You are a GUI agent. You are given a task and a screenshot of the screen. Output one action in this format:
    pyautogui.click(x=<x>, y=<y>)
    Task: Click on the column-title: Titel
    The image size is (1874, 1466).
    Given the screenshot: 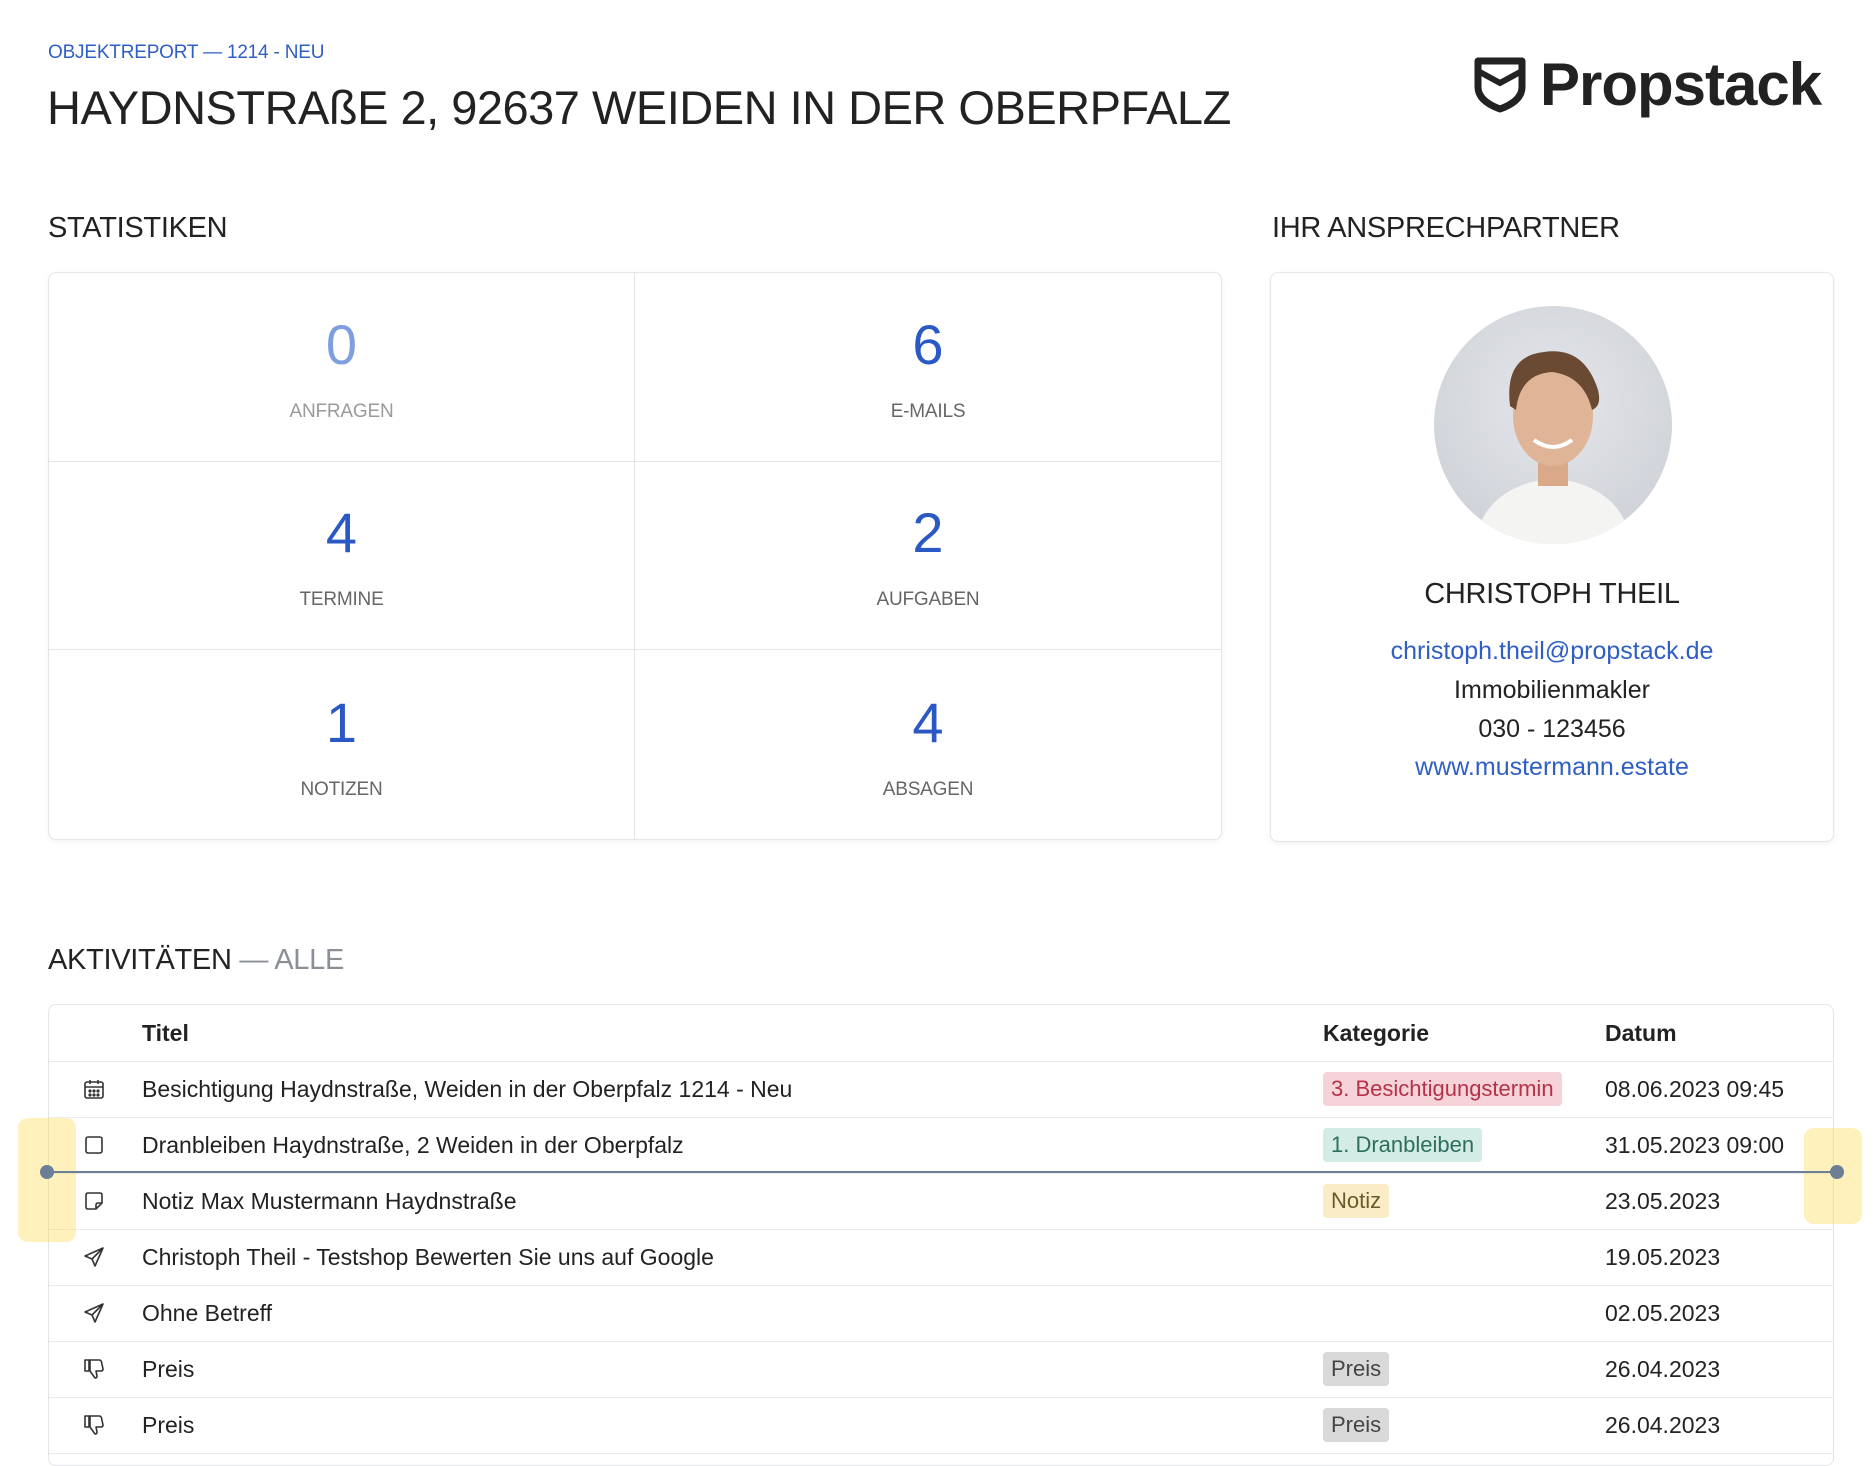 What is the action you would take?
    pyautogui.click(x=165, y=1032)
    